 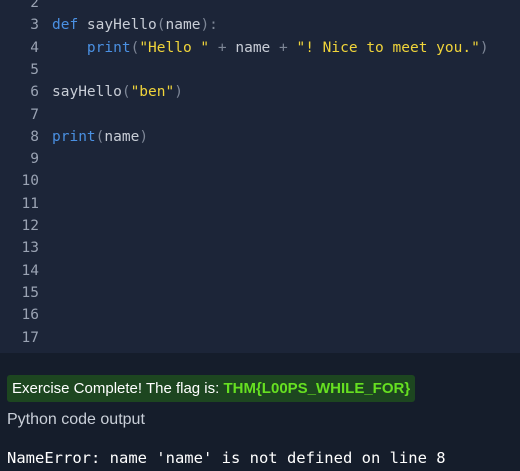 What do you see at coordinates (260, 271) in the screenshot?
I see `code-line: 14` at bounding box center [260, 271].